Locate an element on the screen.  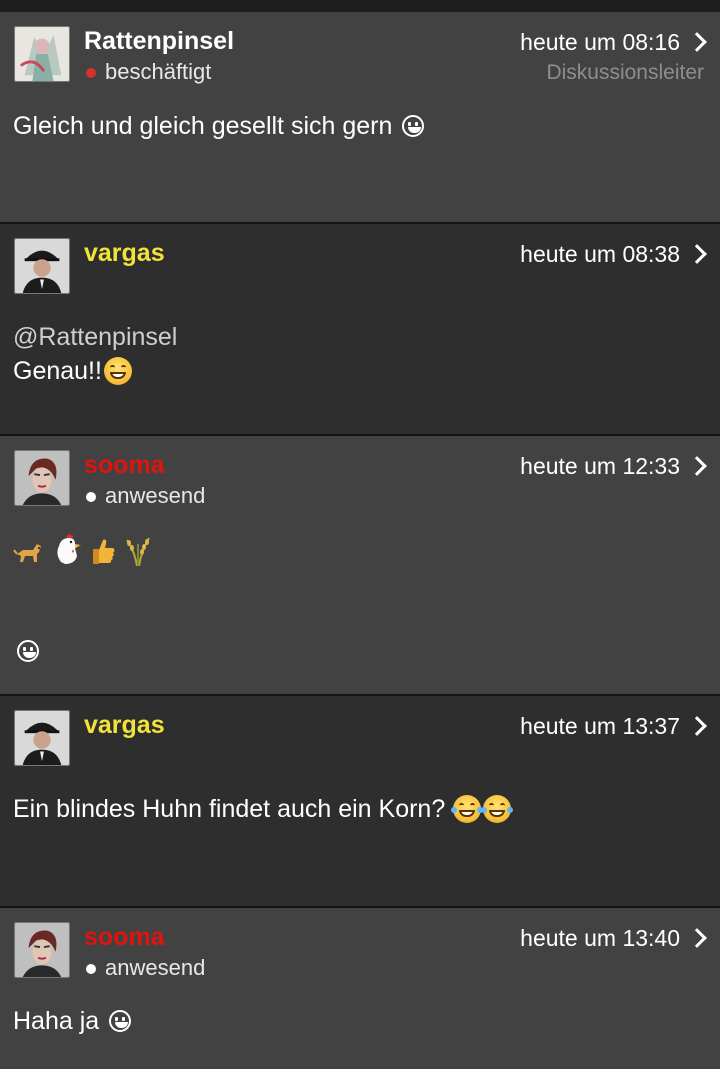
post-mention: @Rattenpinsel is located at coordinates (95, 337).